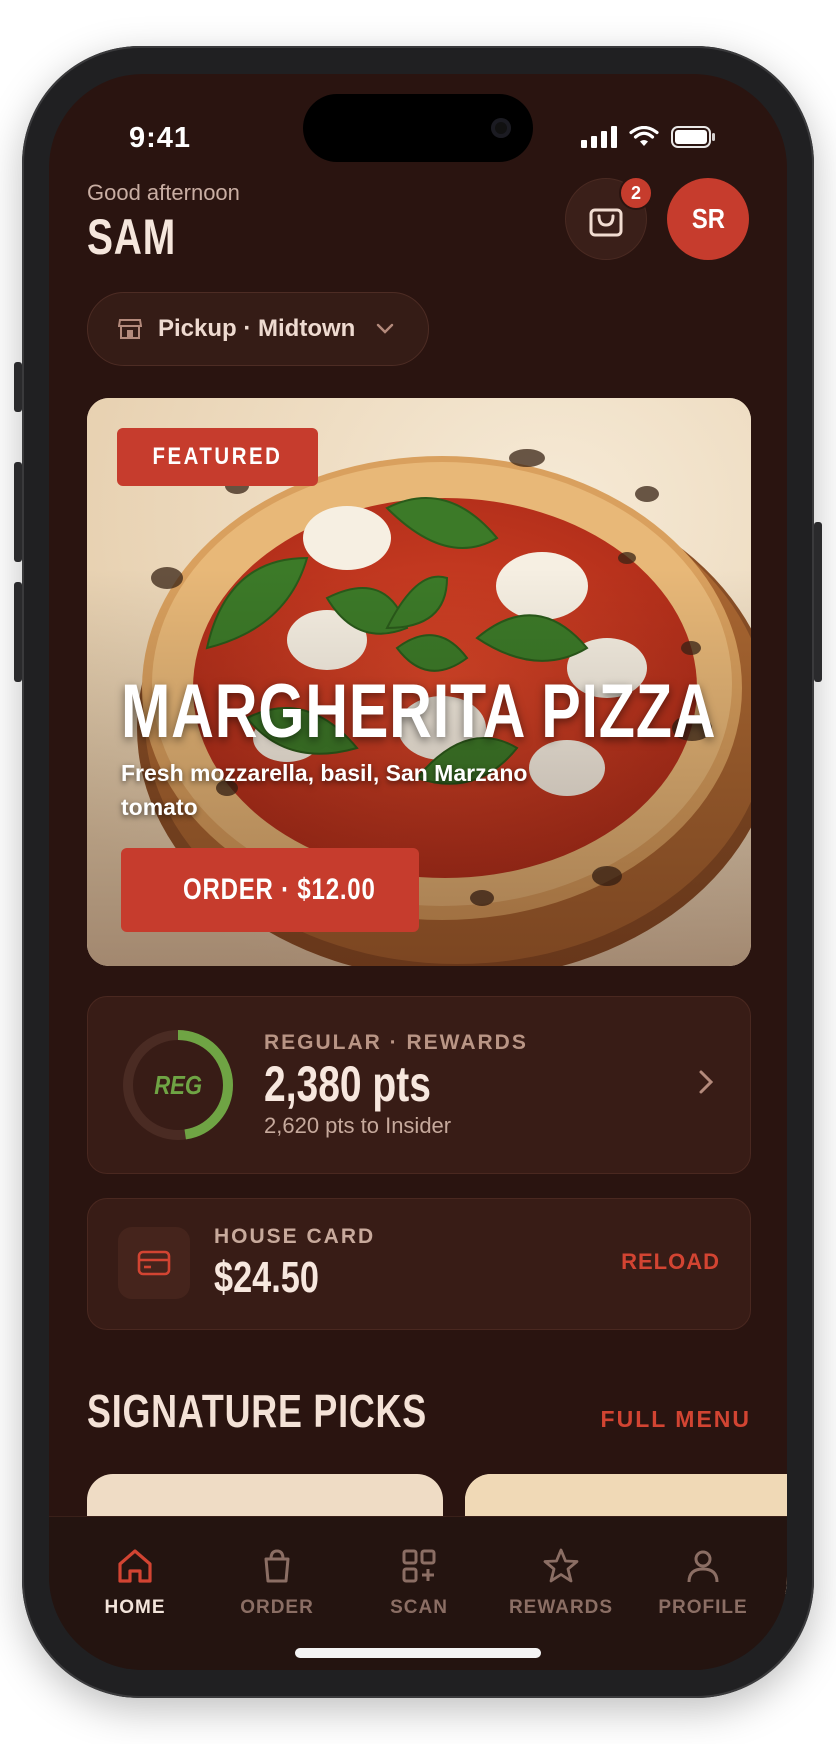 The height and width of the screenshot is (1744, 836). Describe the element at coordinates (676, 1419) in the screenshot. I see `full-menu-link: FULL MENU` at that location.